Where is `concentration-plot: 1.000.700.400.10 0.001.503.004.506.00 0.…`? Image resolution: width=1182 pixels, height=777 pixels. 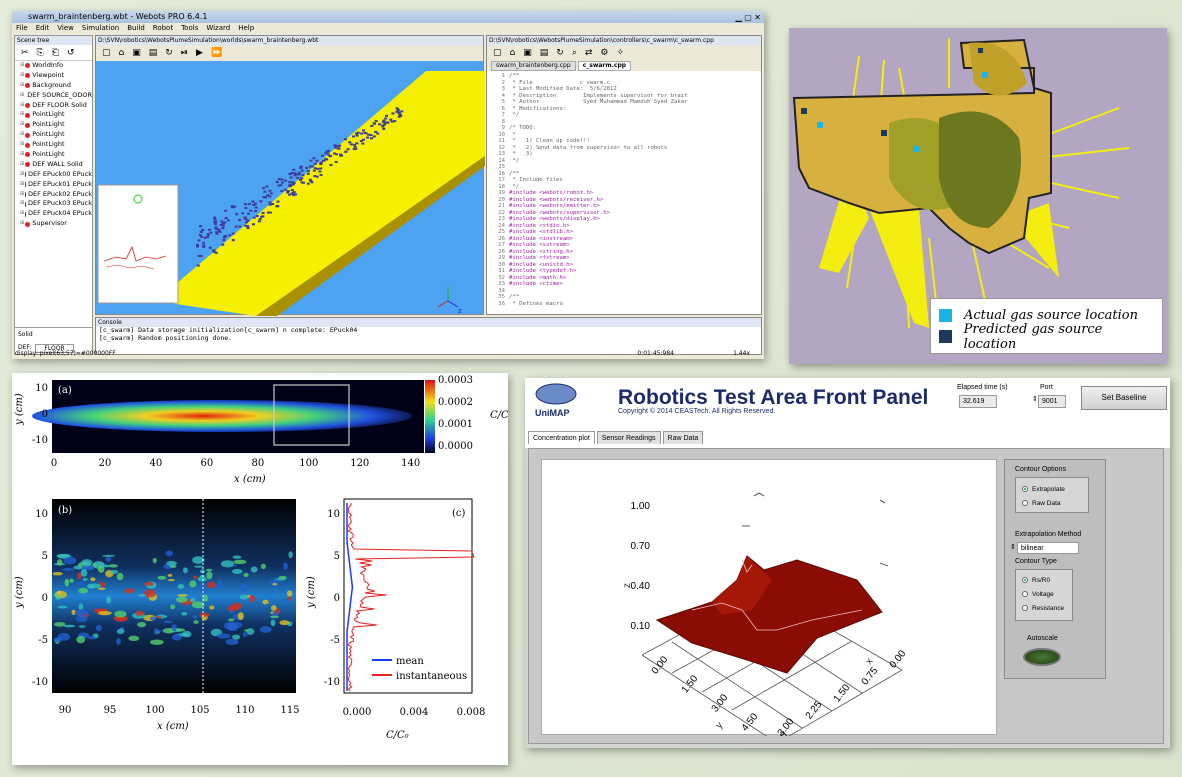 concentration-plot: 1.000.700.400.10 0.001.503.004.506.00 0.… is located at coordinates (769, 603).